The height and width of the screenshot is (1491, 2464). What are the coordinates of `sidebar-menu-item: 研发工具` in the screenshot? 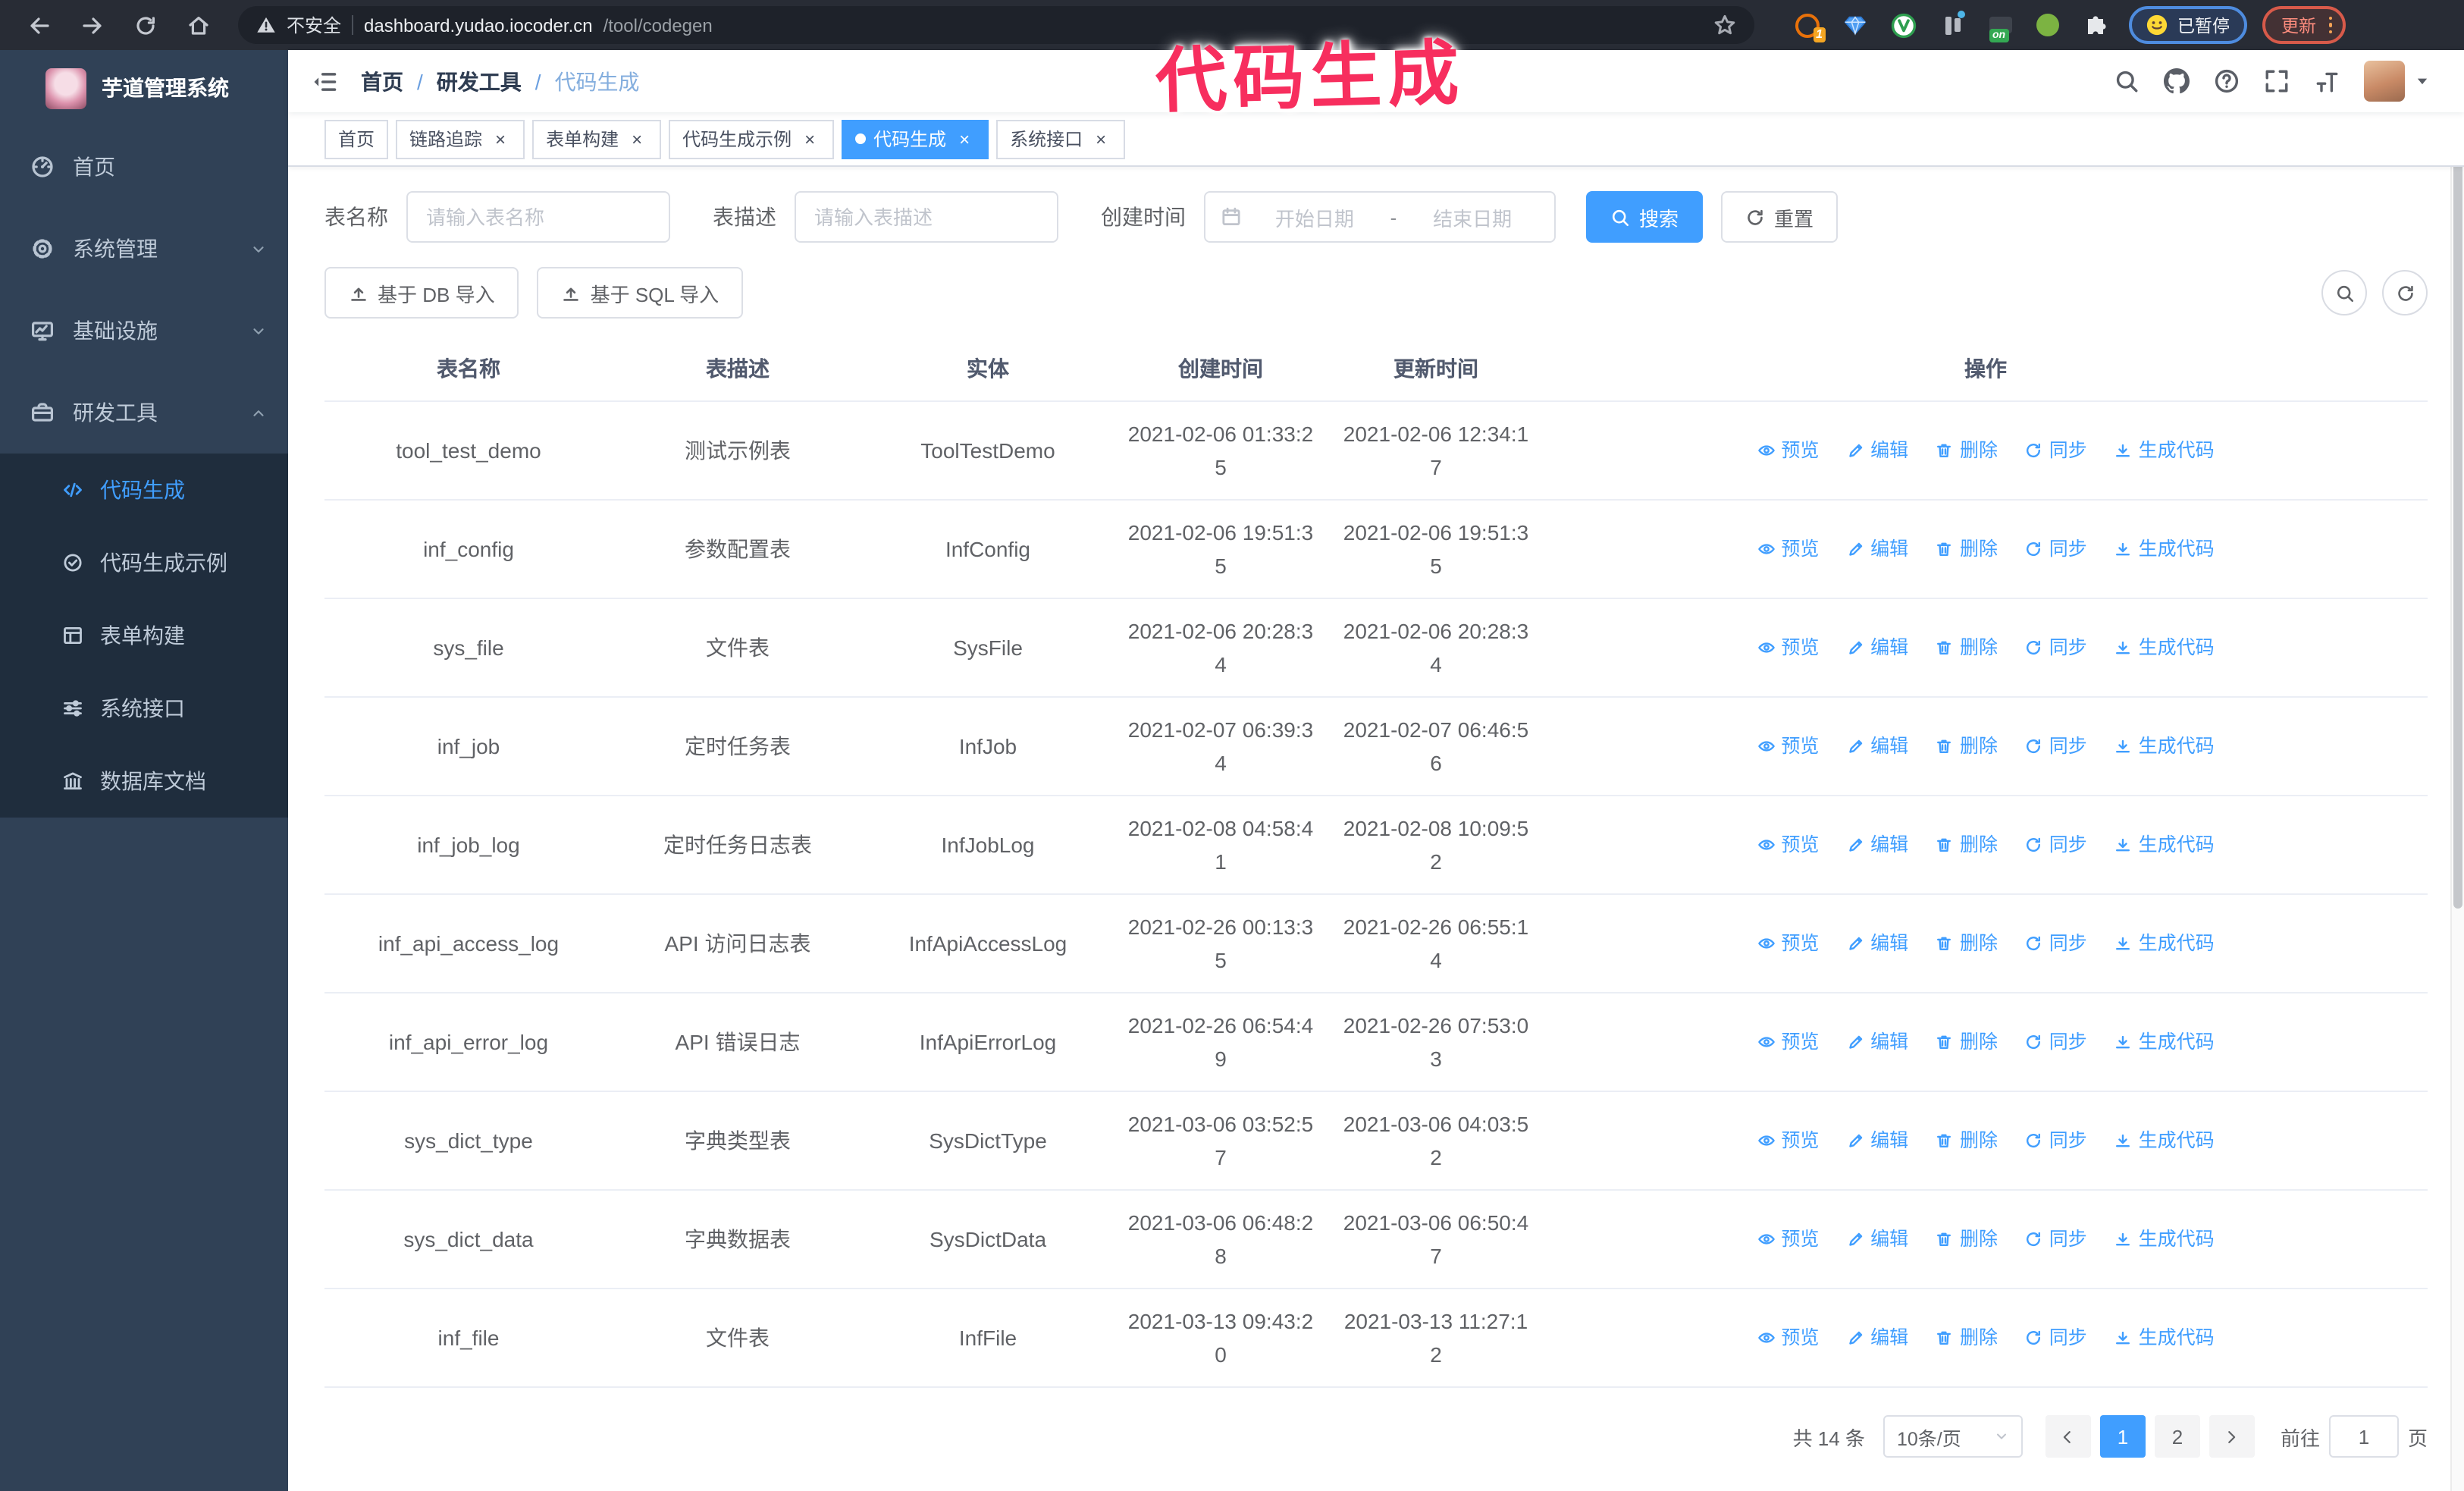 It's located at (144, 413).